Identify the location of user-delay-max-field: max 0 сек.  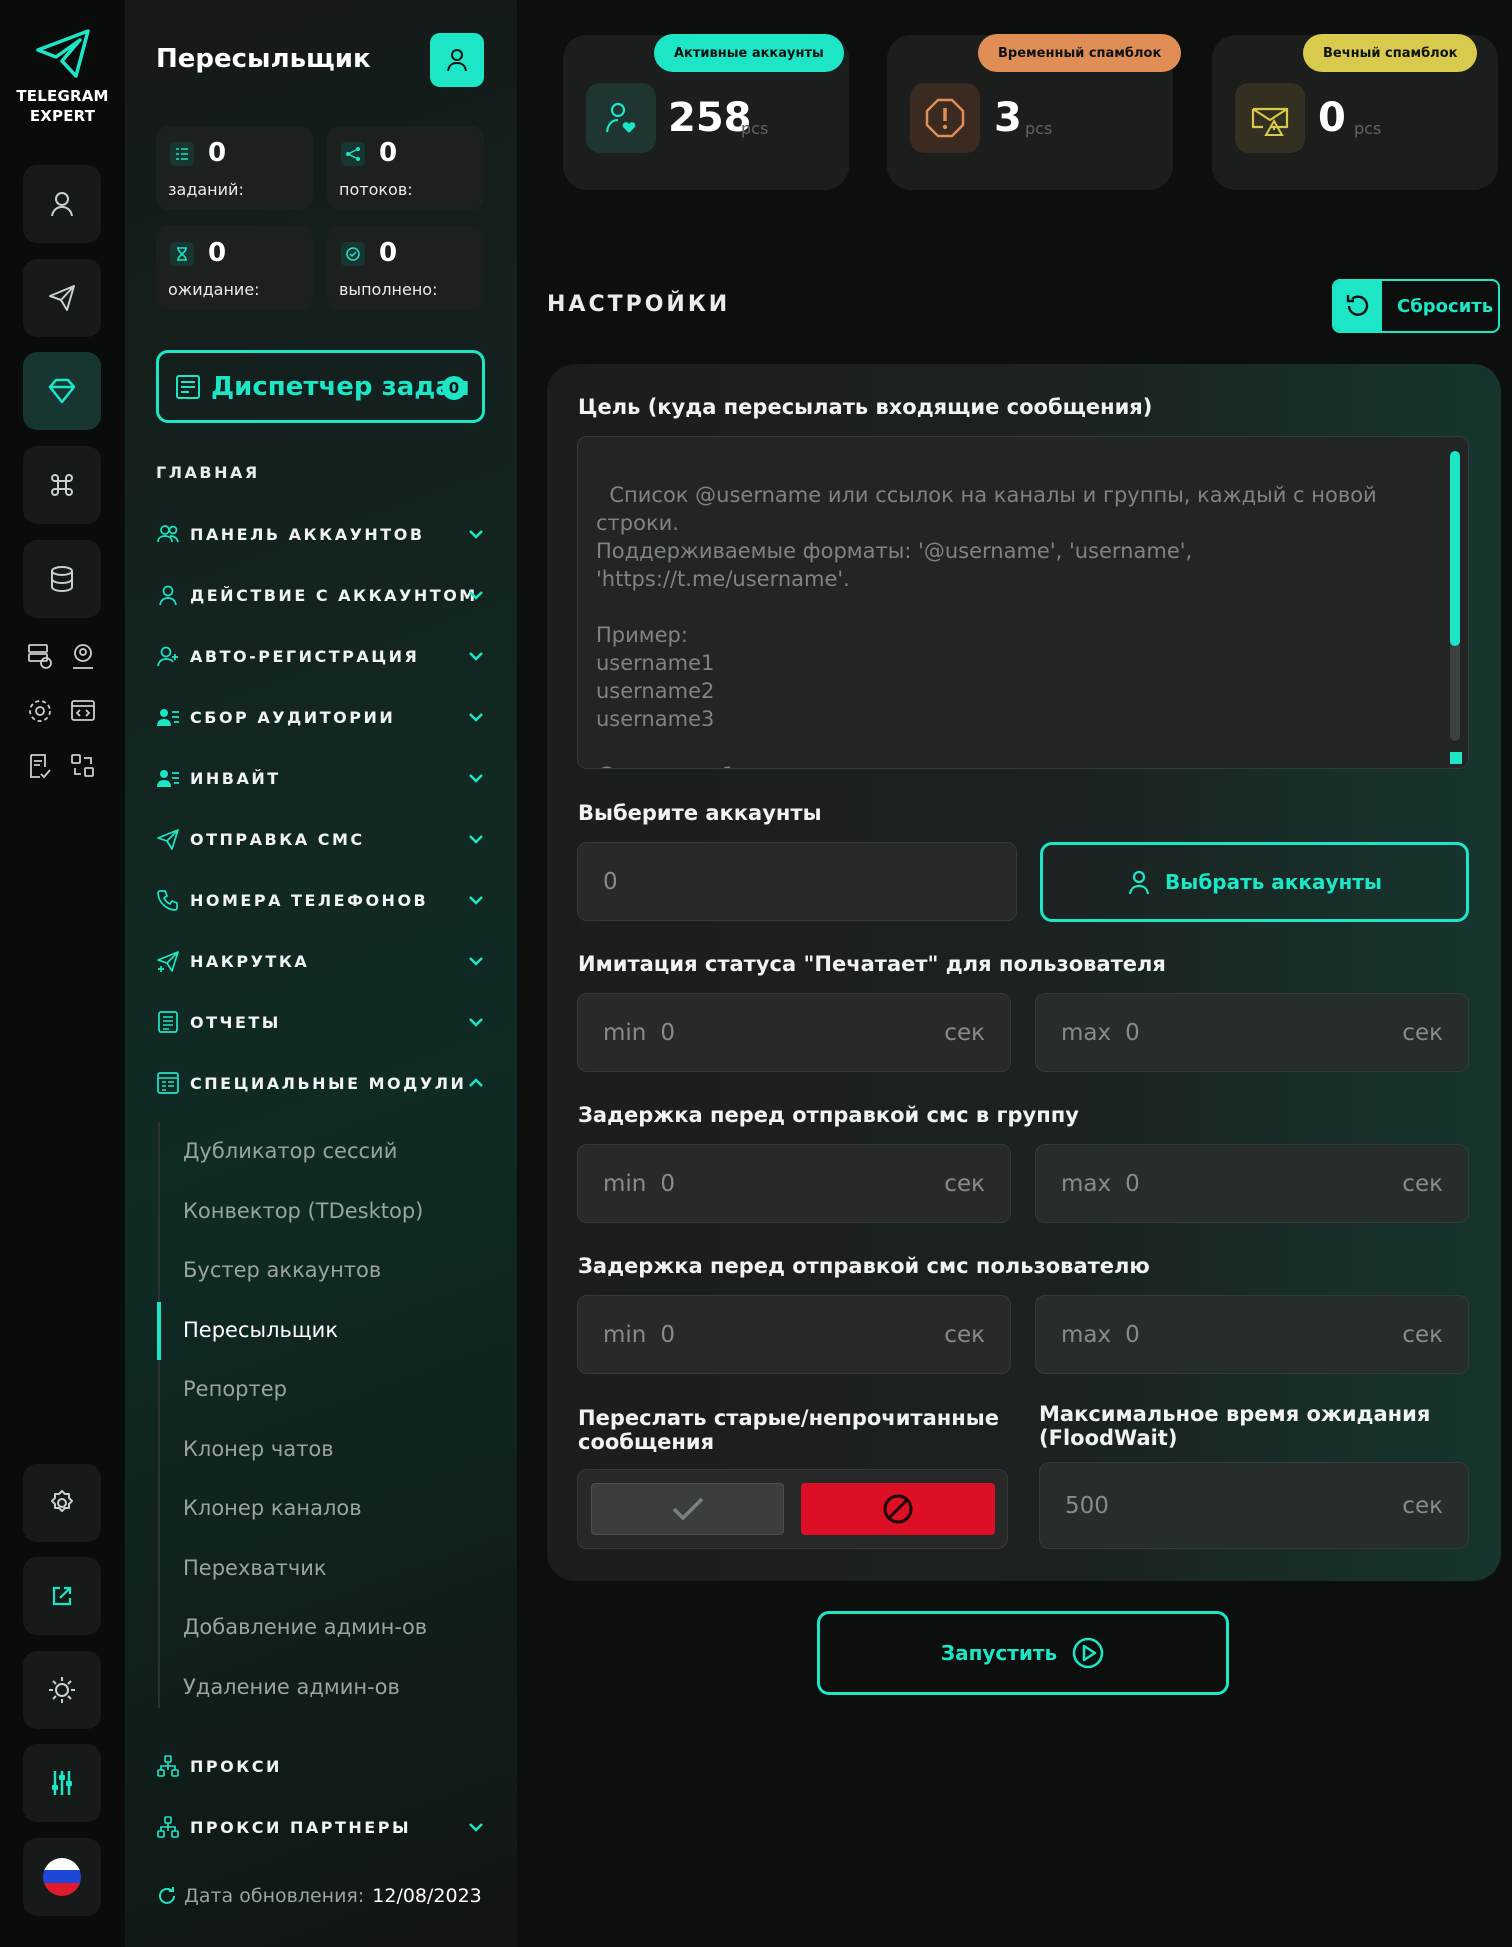
(1252, 1334).